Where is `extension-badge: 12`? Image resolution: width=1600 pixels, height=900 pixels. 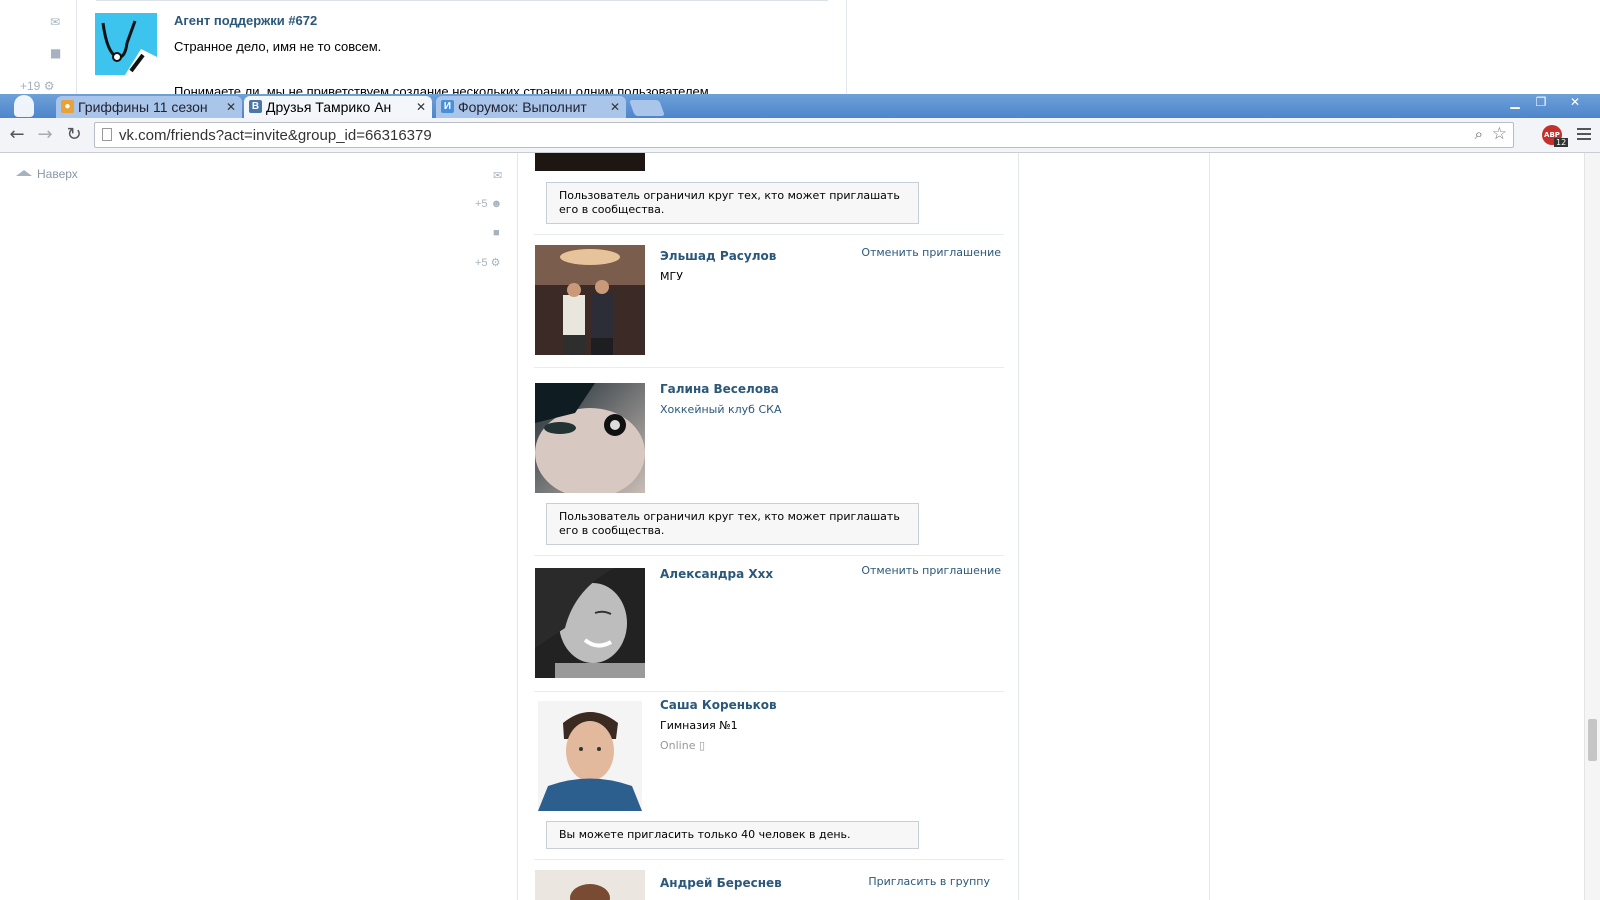
extension-badge: 12 is located at coordinates (1561, 142).